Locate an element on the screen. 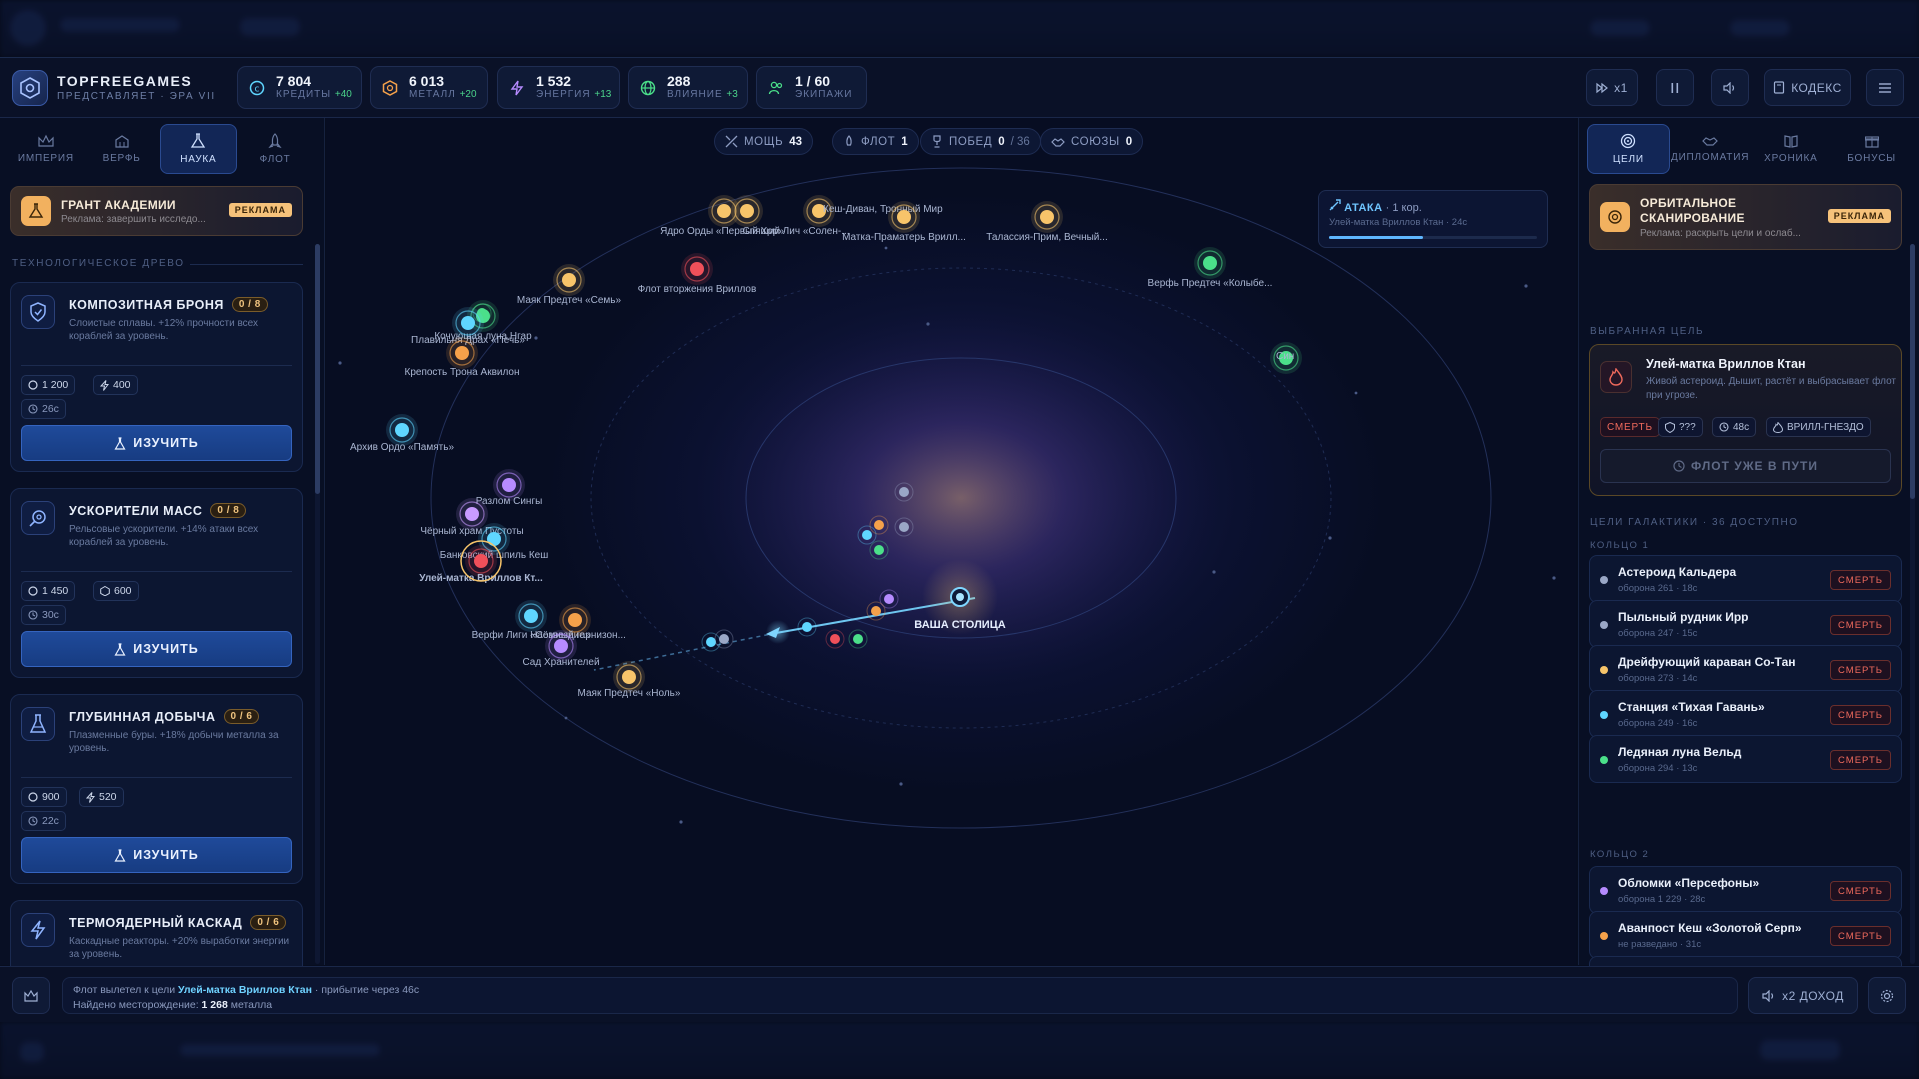 The width and height of the screenshot is (1919, 1079). influence-icon is located at coordinates (648, 88).